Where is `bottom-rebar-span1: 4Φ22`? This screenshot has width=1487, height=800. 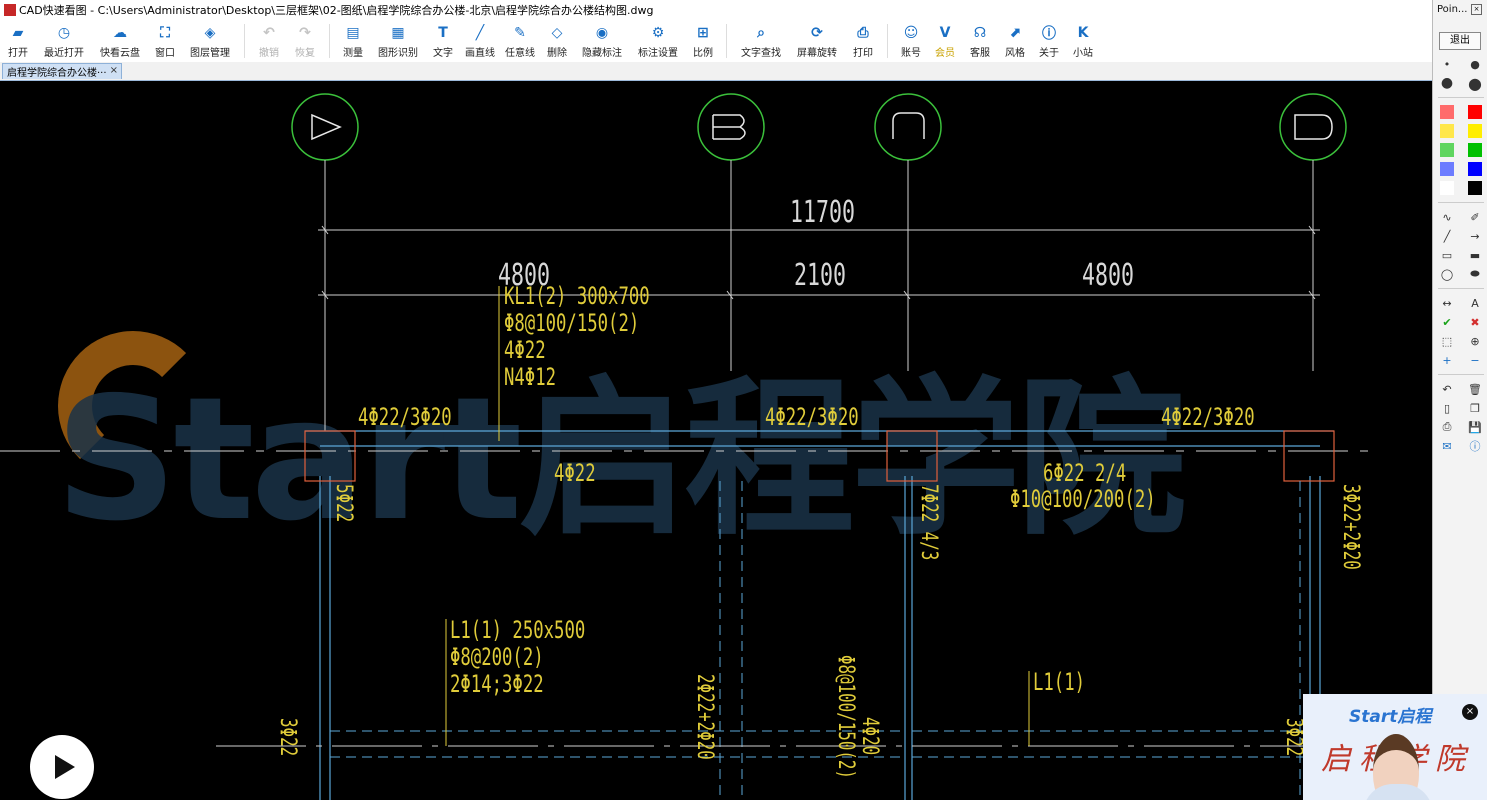 bottom-rebar-span1: 4Φ22 is located at coordinates (575, 473).